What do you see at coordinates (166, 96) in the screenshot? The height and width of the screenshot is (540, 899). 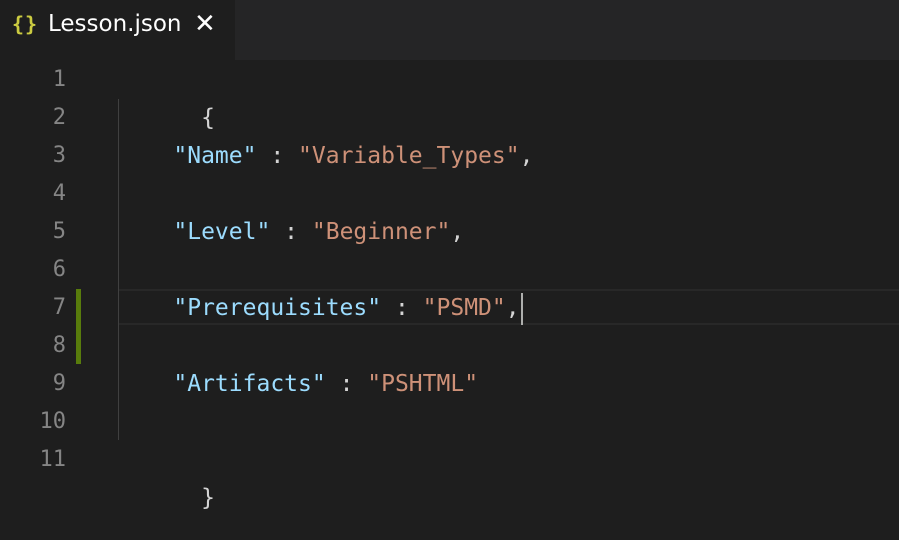 I see `code-line-1: {` at bounding box center [166, 96].